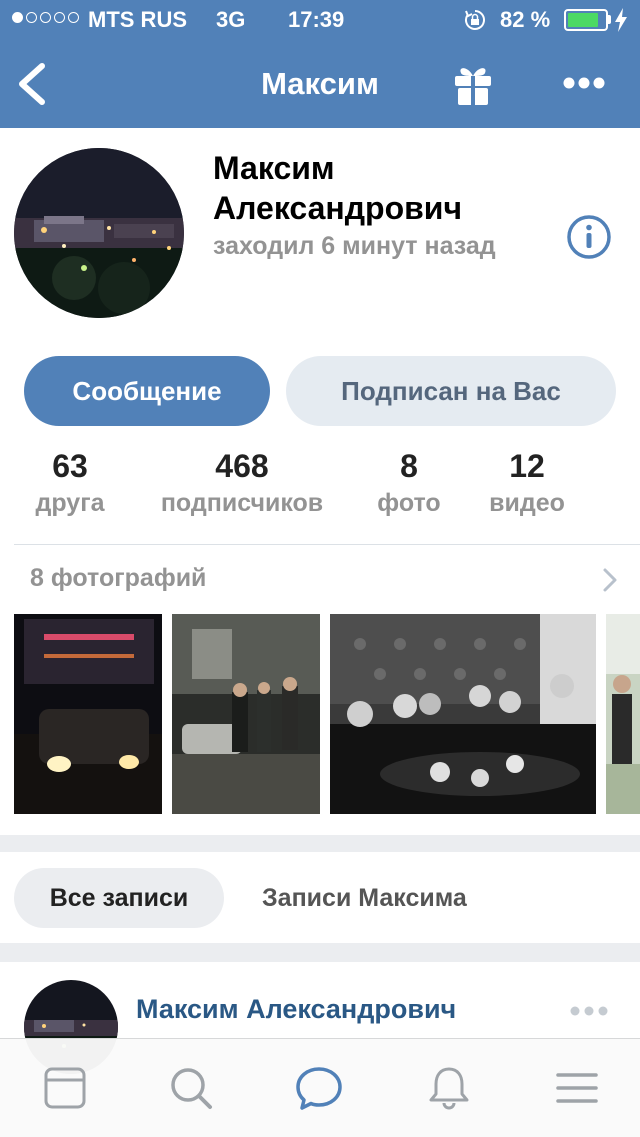  Describe the element at coordinates (525, 19) in the screenshot. I see `battery-percent: 82 %` at that location.